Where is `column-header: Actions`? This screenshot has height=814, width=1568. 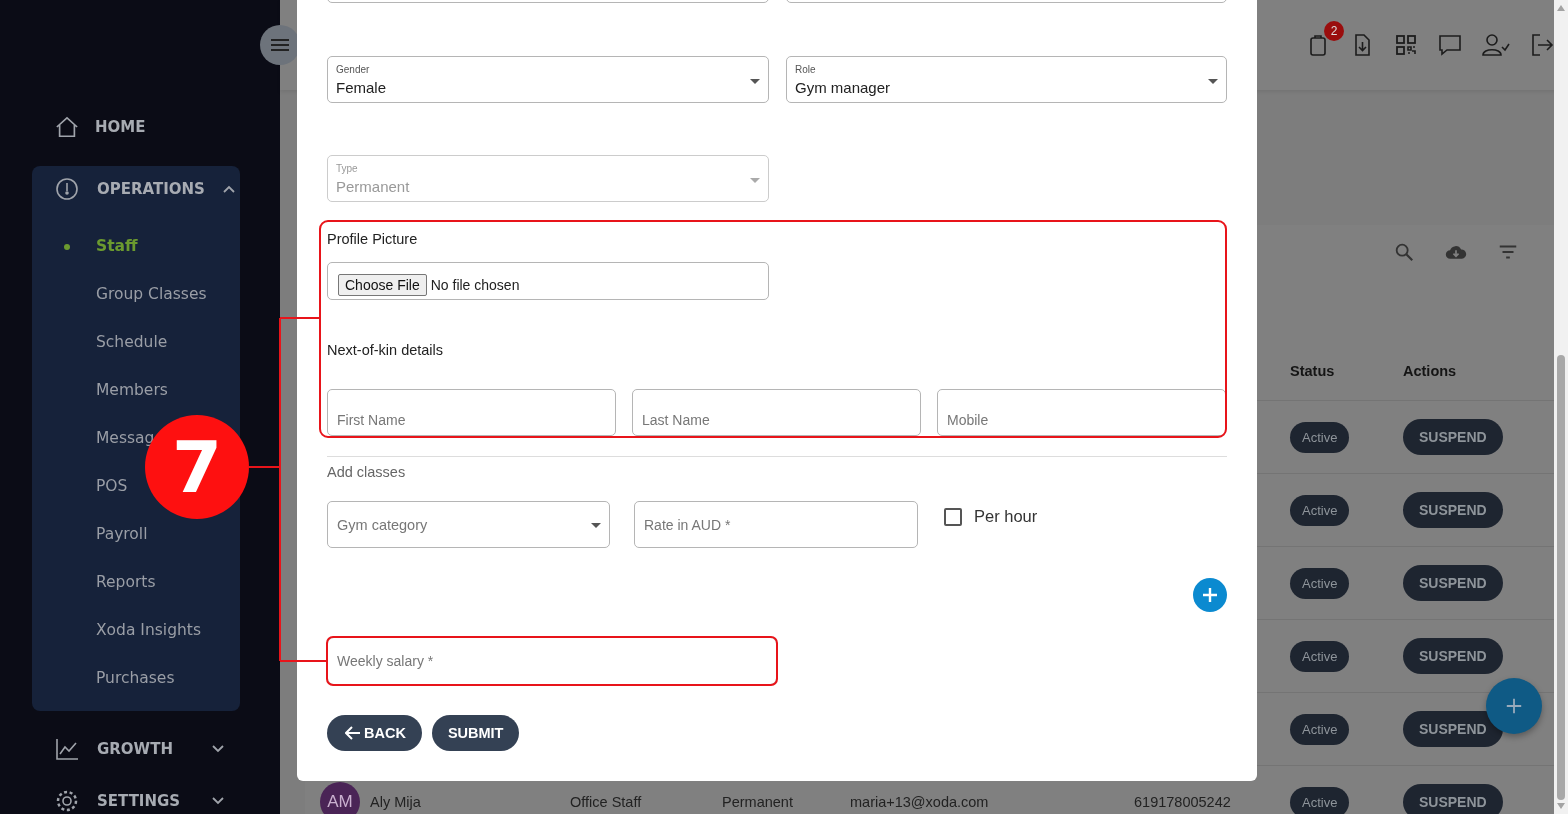
column-header: Actions is located at coordinates (1430, 371).